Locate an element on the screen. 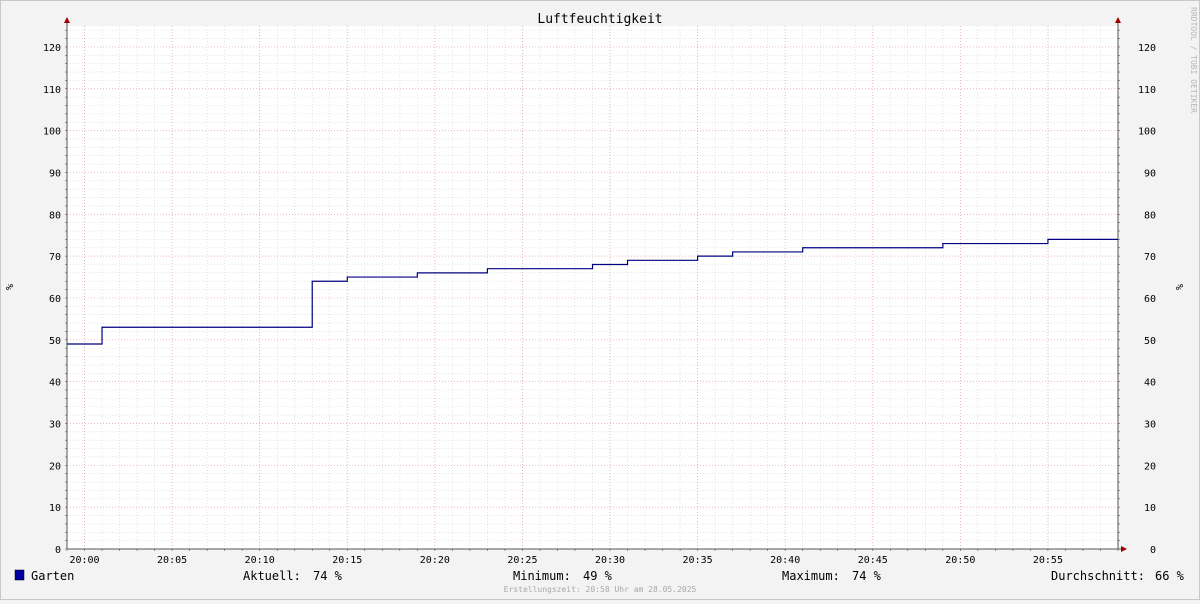 The height and width of the screenshot is (604, 1200). y-tick-label-left: 20 is located at coordinates (55, 466).